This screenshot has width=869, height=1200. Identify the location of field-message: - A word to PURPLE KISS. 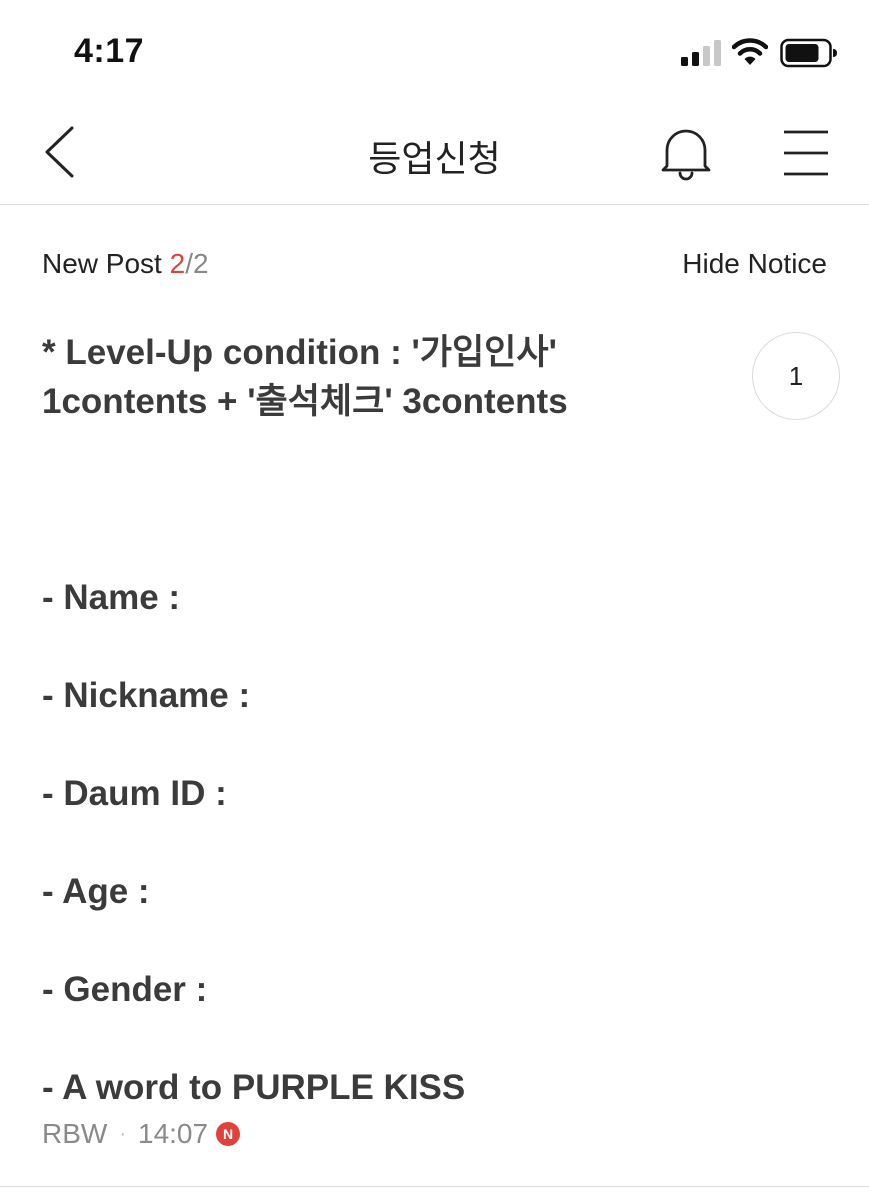
(254, 1087).